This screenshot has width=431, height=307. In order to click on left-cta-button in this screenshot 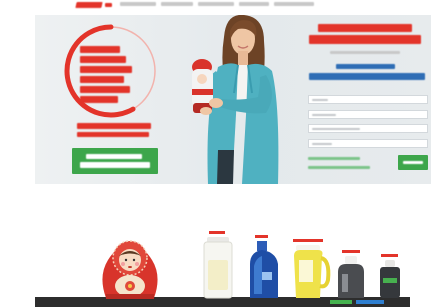, I will do `click(115, 161)`.